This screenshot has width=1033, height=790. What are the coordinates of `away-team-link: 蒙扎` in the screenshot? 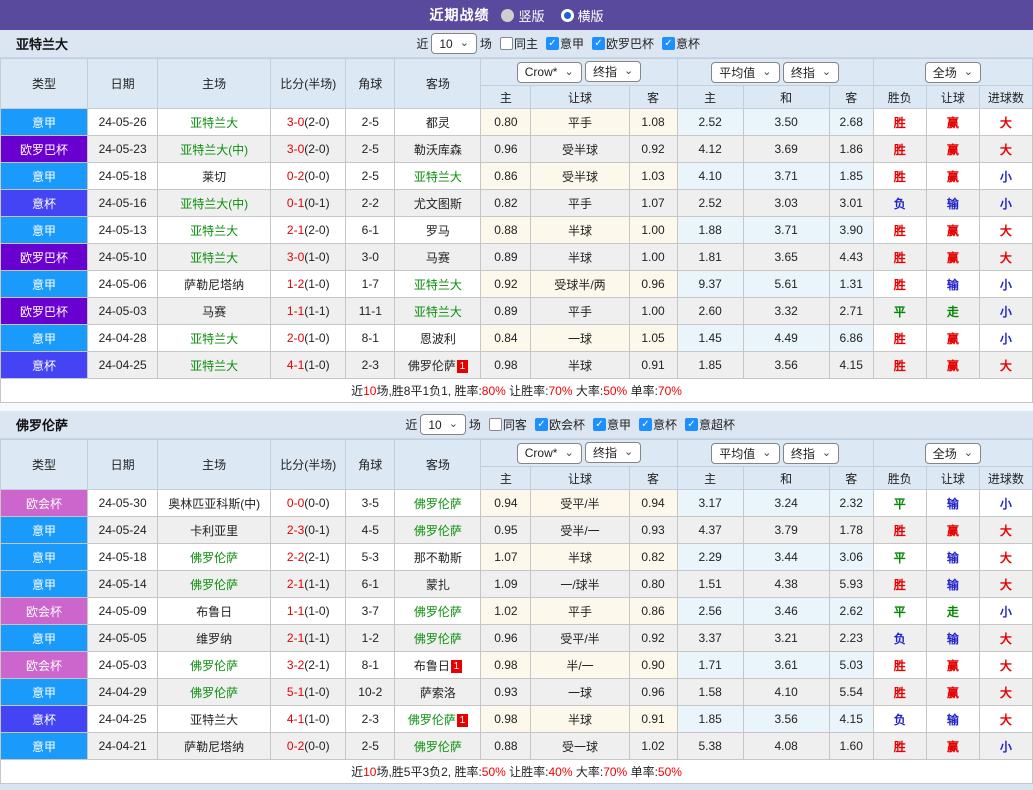 It's located at (438, 585).